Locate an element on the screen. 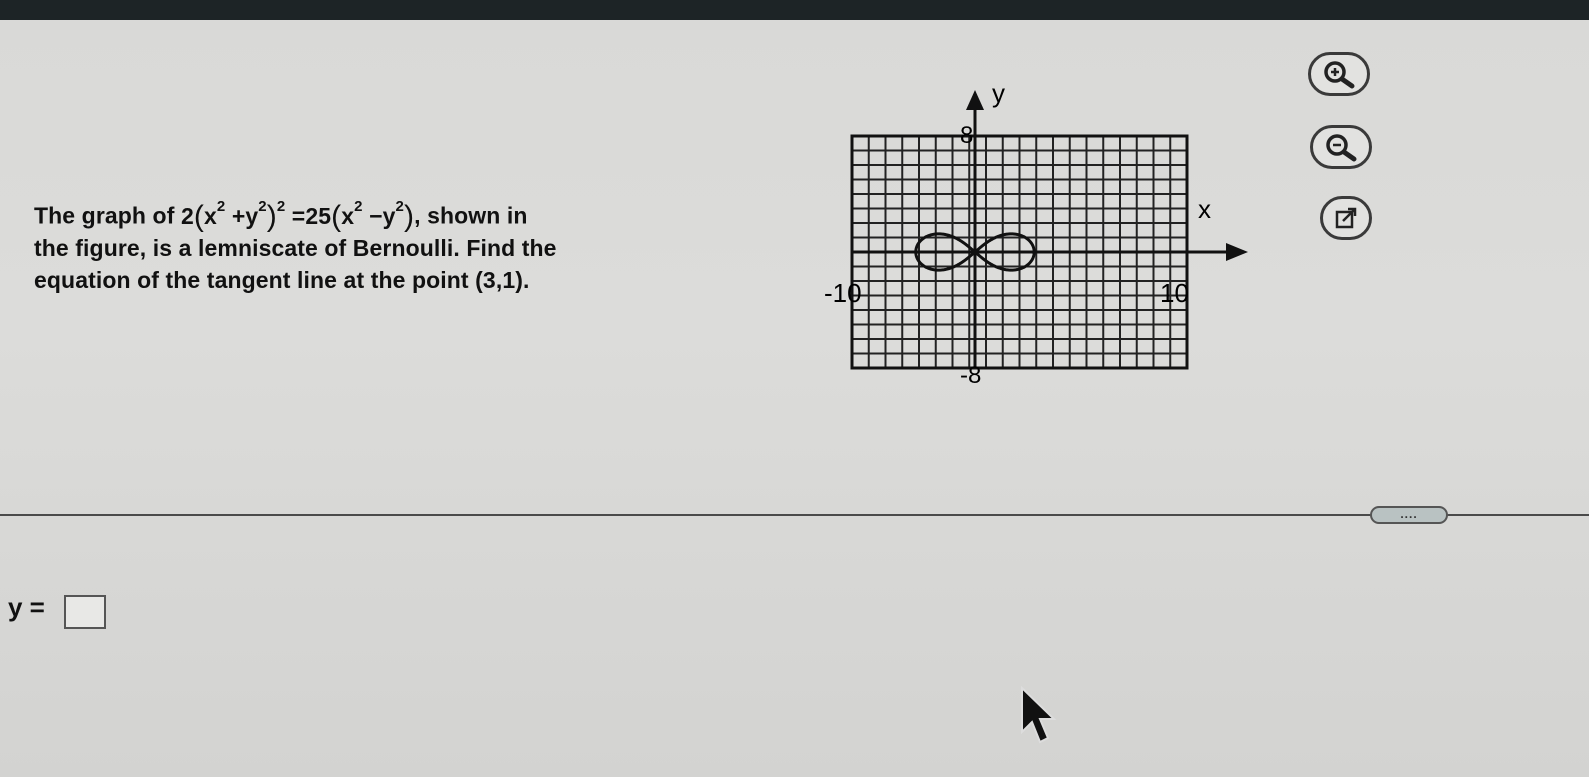  y-min-label: -8 is located at coordinates (970, 375).